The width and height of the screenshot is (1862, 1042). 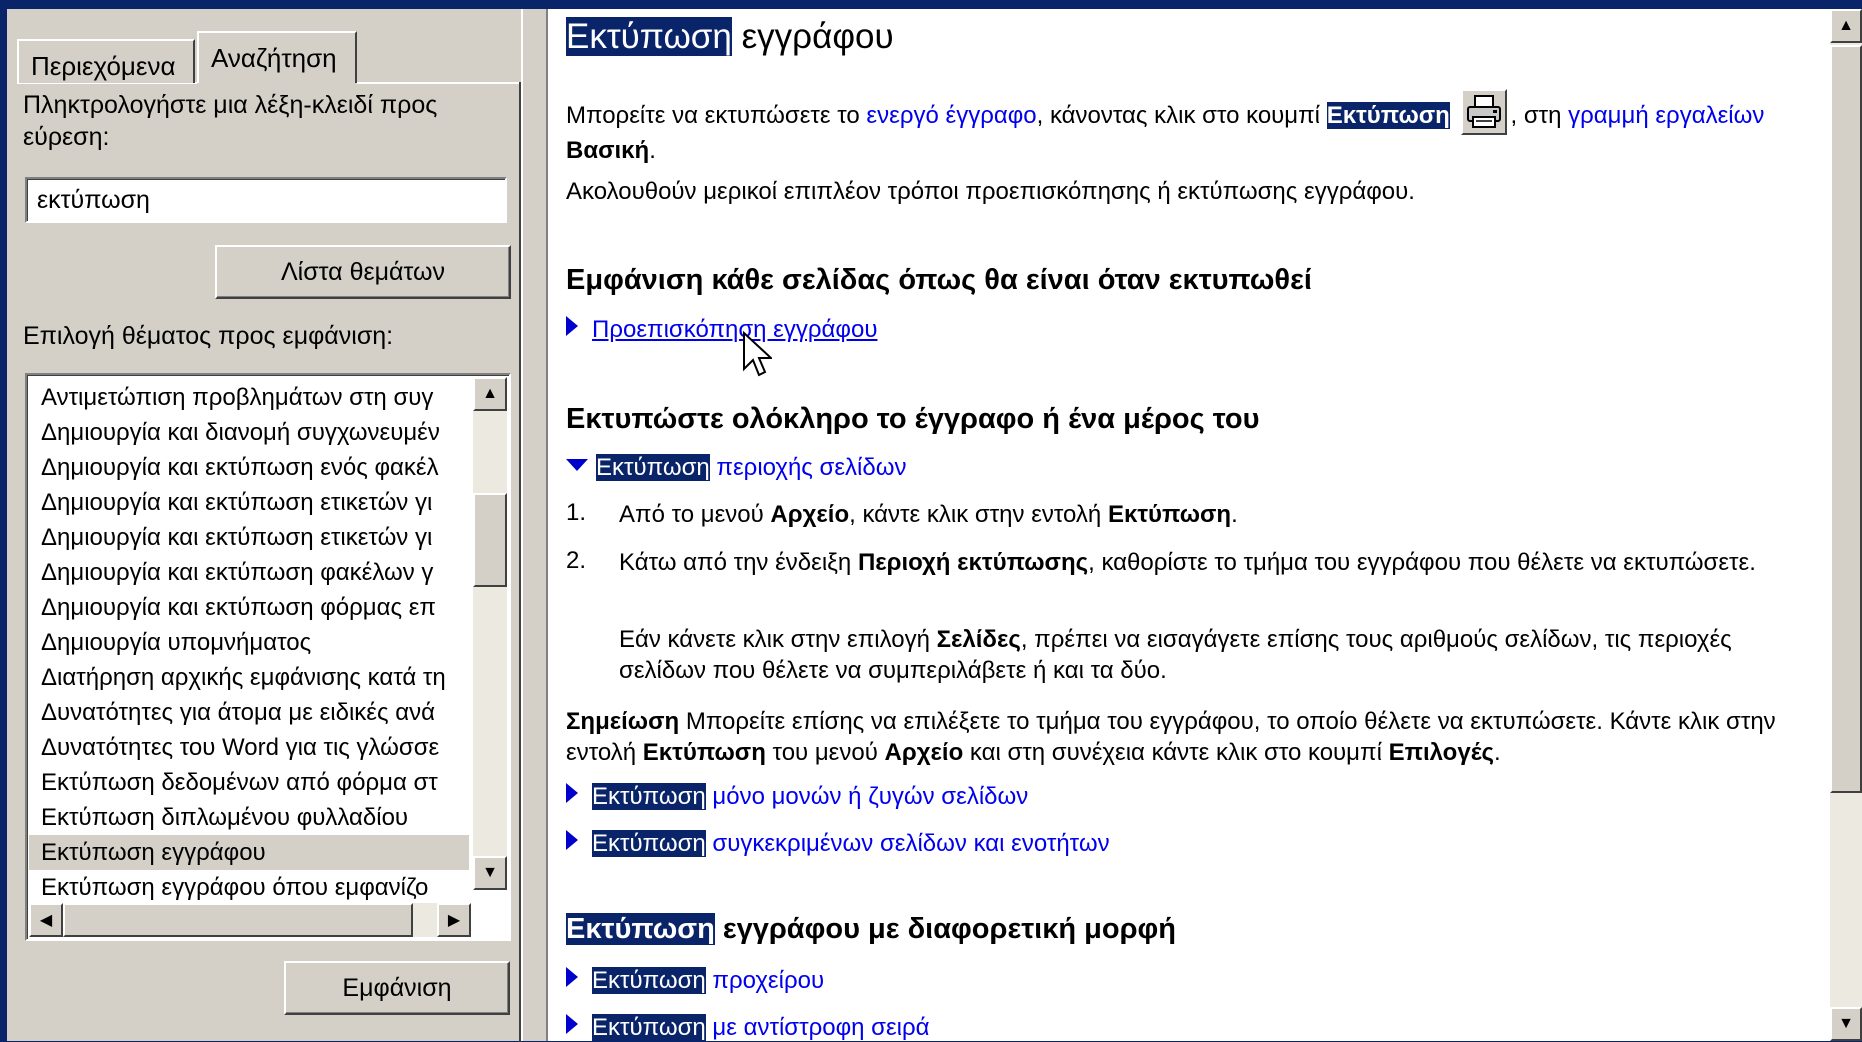 I want to click on topics-horizontal-scrollbar: ◀ ▶, so click(x=250, y=920).